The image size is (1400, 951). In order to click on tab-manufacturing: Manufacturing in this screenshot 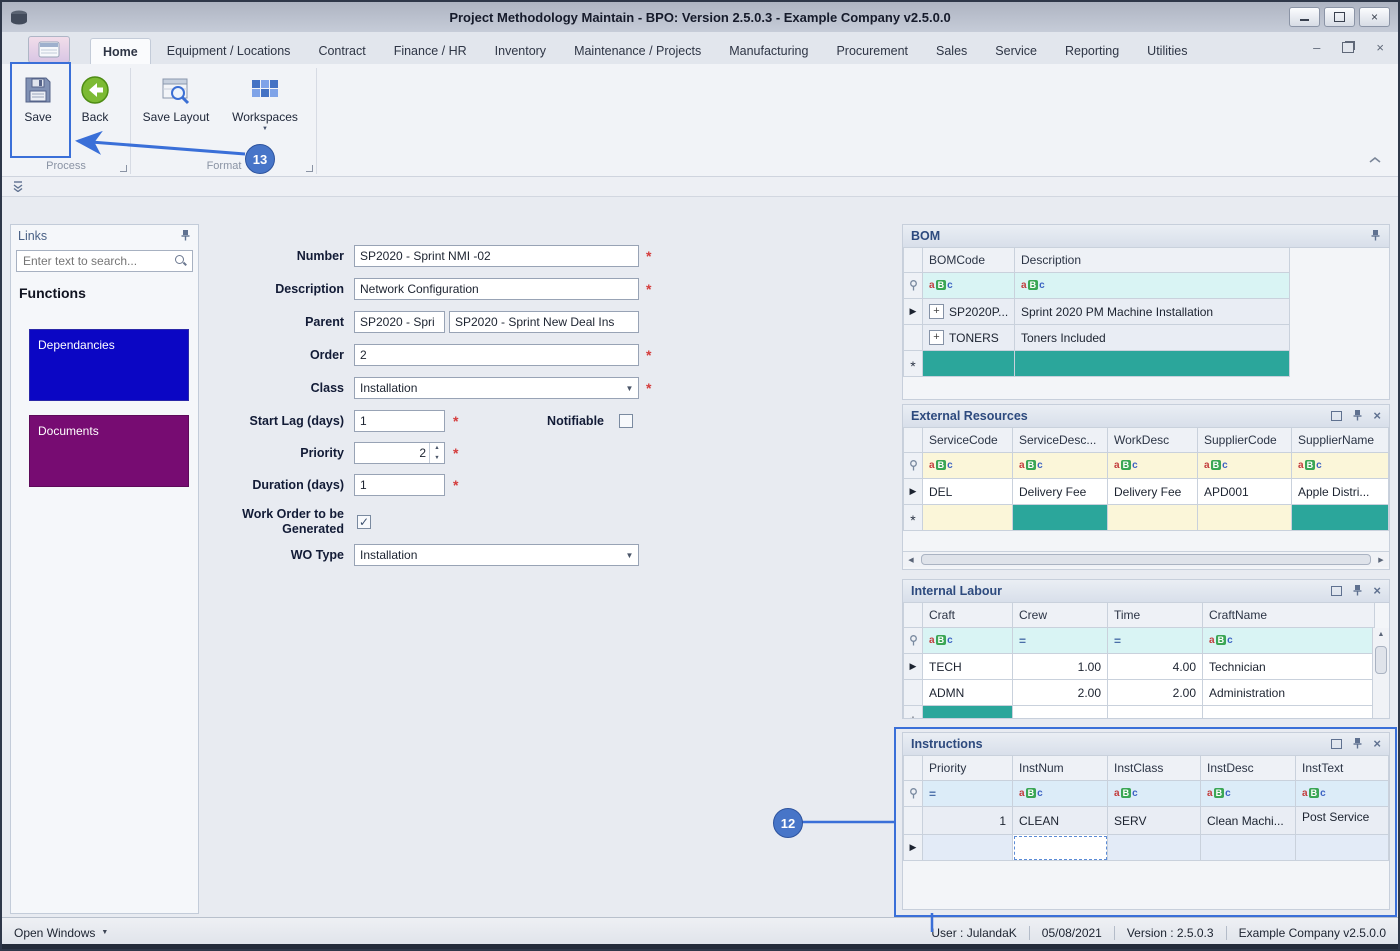, I will do `click(768, 51)`.